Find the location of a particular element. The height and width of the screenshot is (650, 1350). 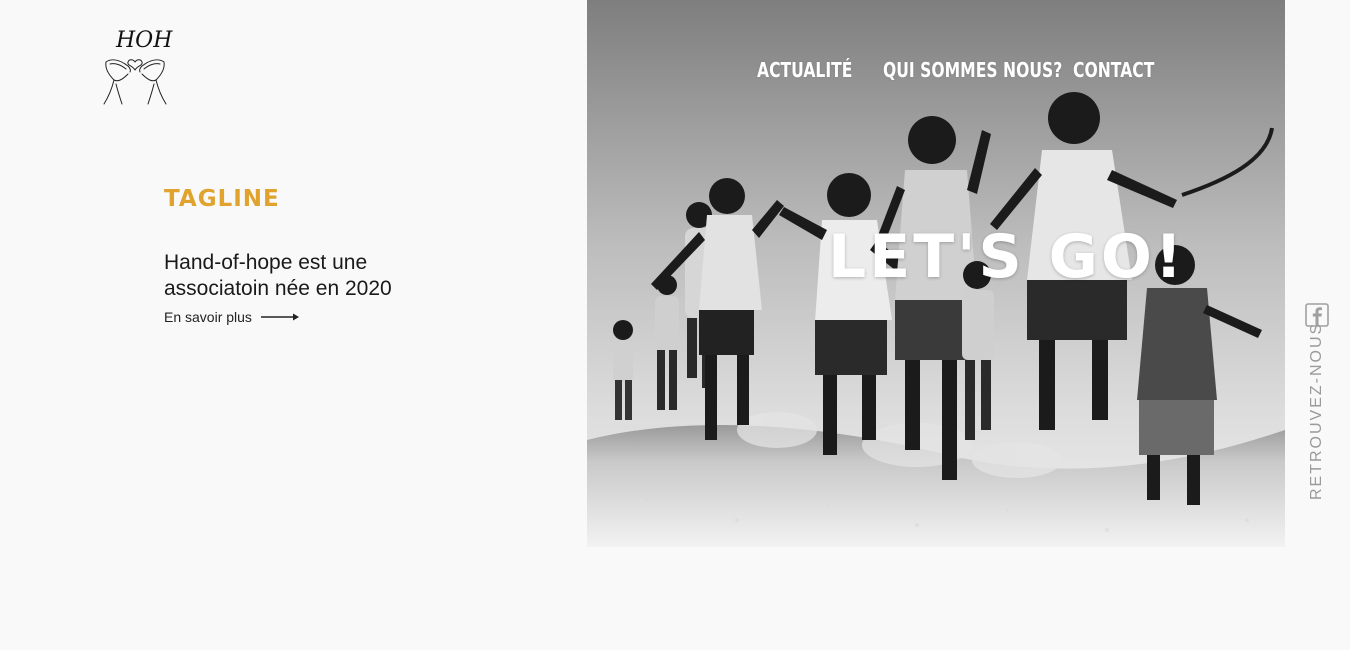

main-nav: ACTUALITÉ QUI SOMMES NOUS? CONTACT is located at coordinates (965, 70).